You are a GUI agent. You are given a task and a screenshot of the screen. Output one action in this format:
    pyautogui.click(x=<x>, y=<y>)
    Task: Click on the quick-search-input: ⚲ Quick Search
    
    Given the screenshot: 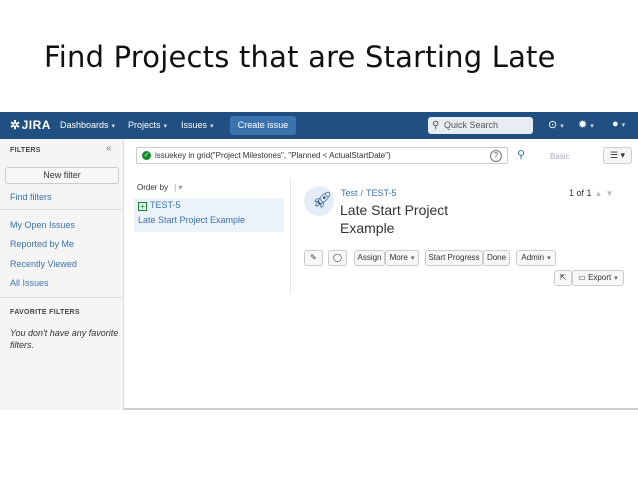 What is the action you would take?
    pyautogui.click(x=480, y=125)
    